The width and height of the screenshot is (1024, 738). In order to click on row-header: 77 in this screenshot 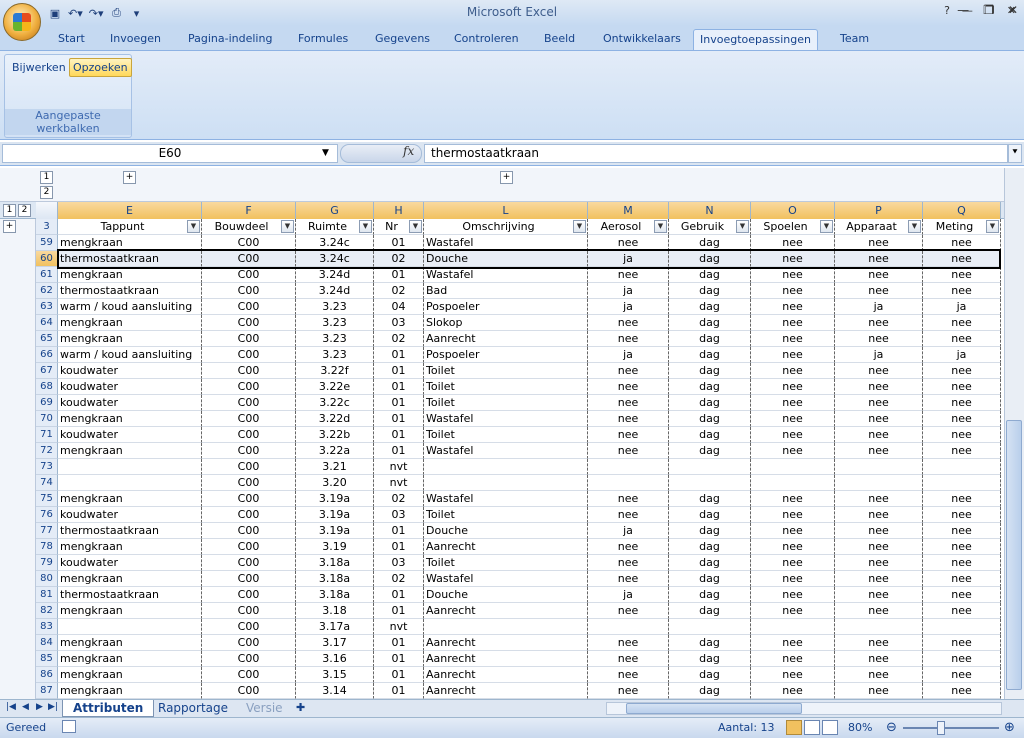, I will do `click(47, 531)`.